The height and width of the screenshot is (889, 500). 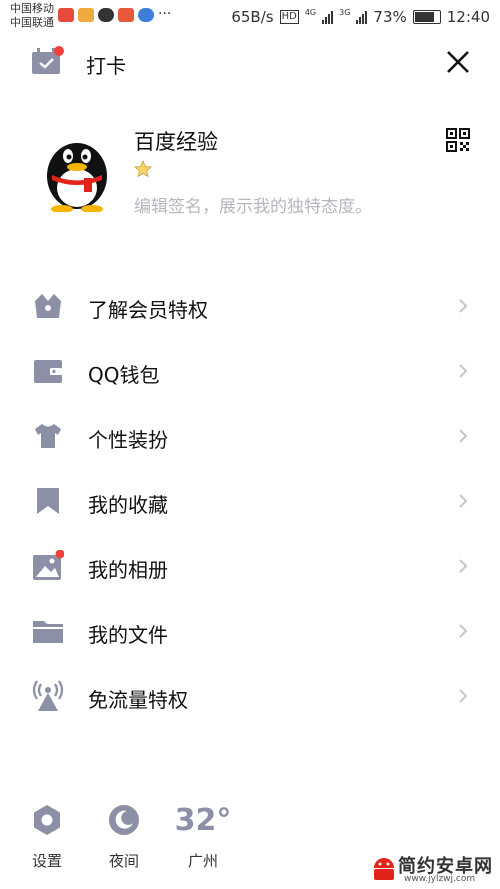 What do you see at coordinates (47, 837) in the screenshot?
I see `settings-button: 设置` at bounding box center [47, 837].